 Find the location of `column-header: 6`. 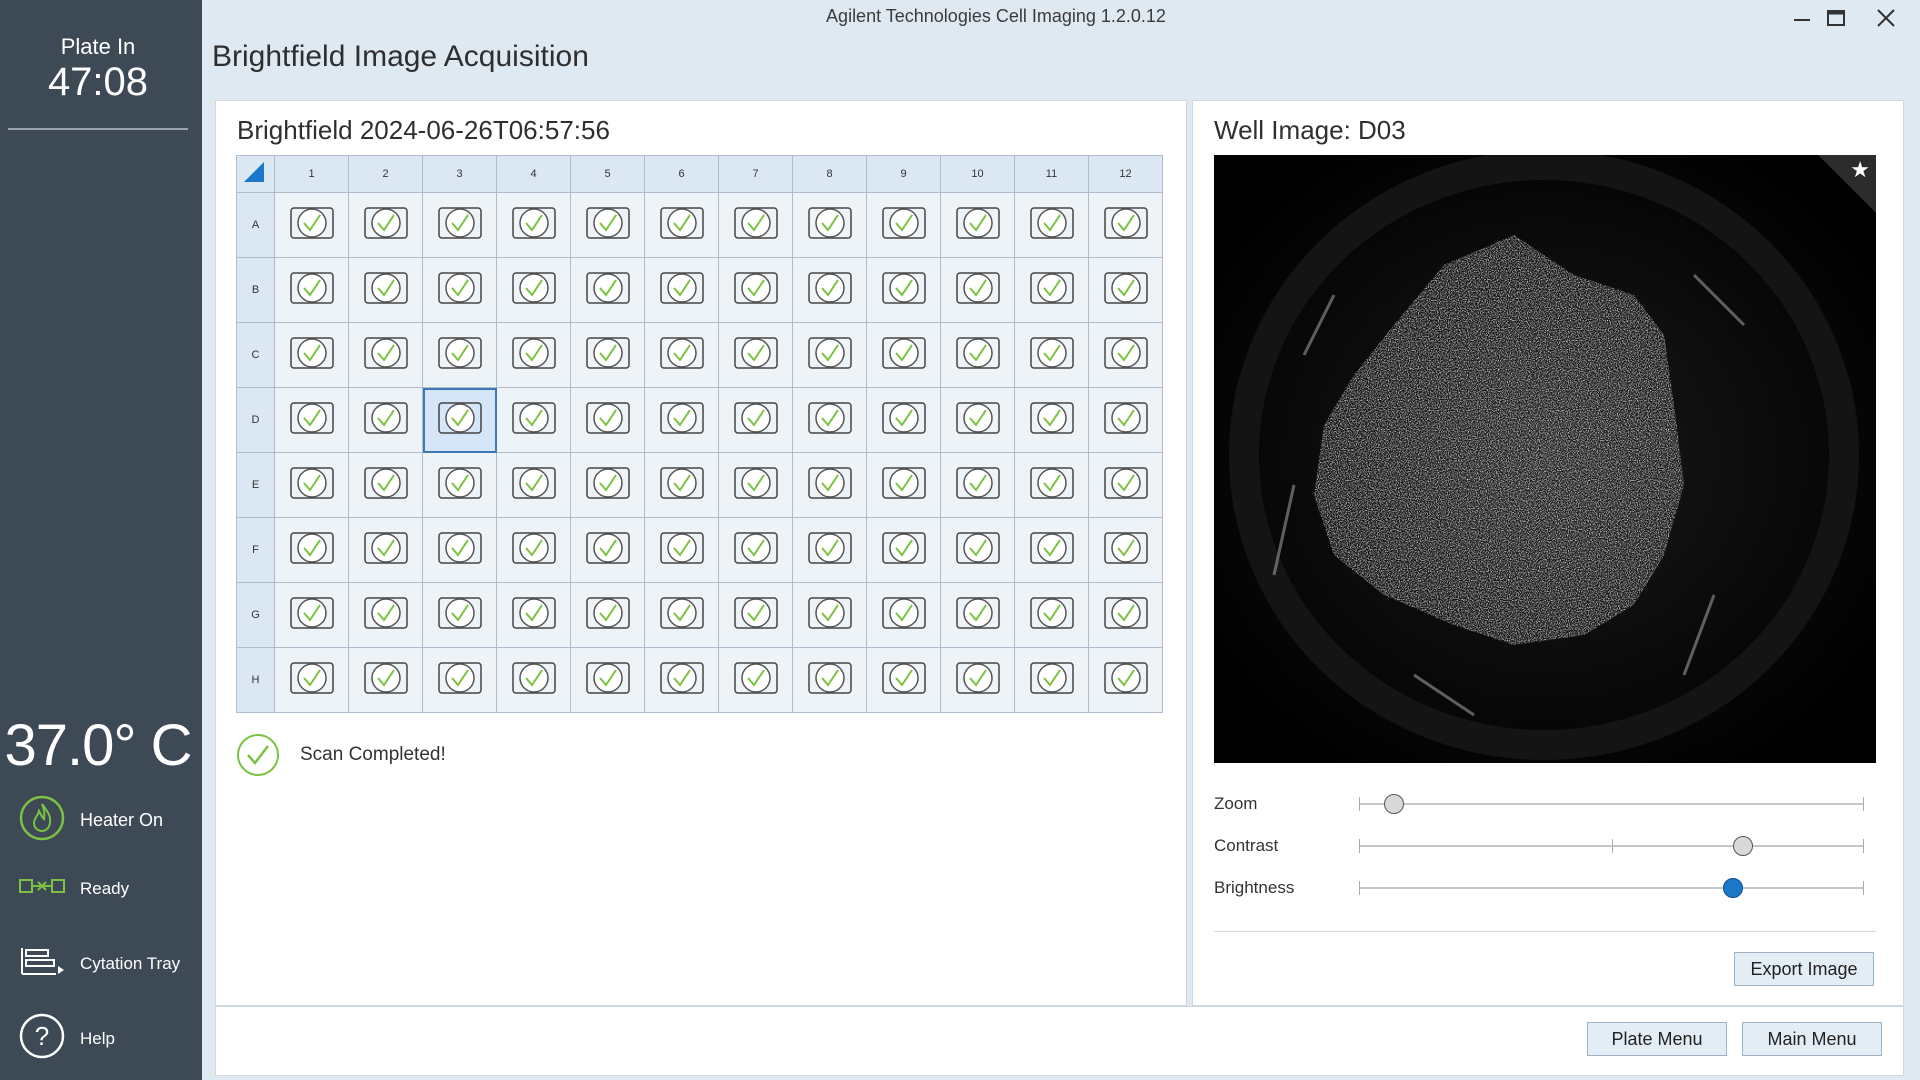

column-header: 6 is located at coordinates (681, 174).